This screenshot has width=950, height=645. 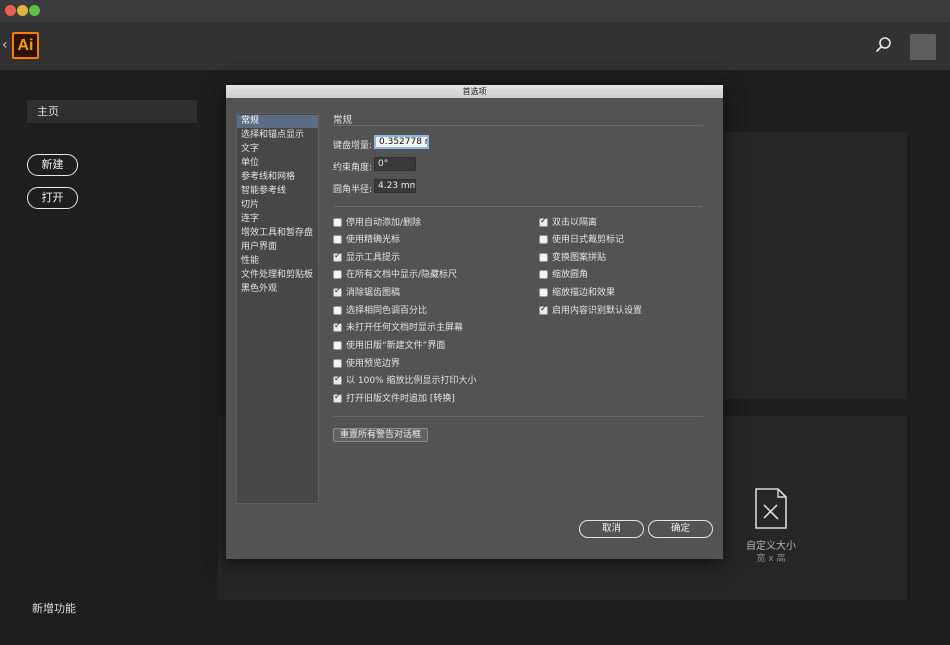 I want to click on minimize-window-button, so click(x=22, y=10).